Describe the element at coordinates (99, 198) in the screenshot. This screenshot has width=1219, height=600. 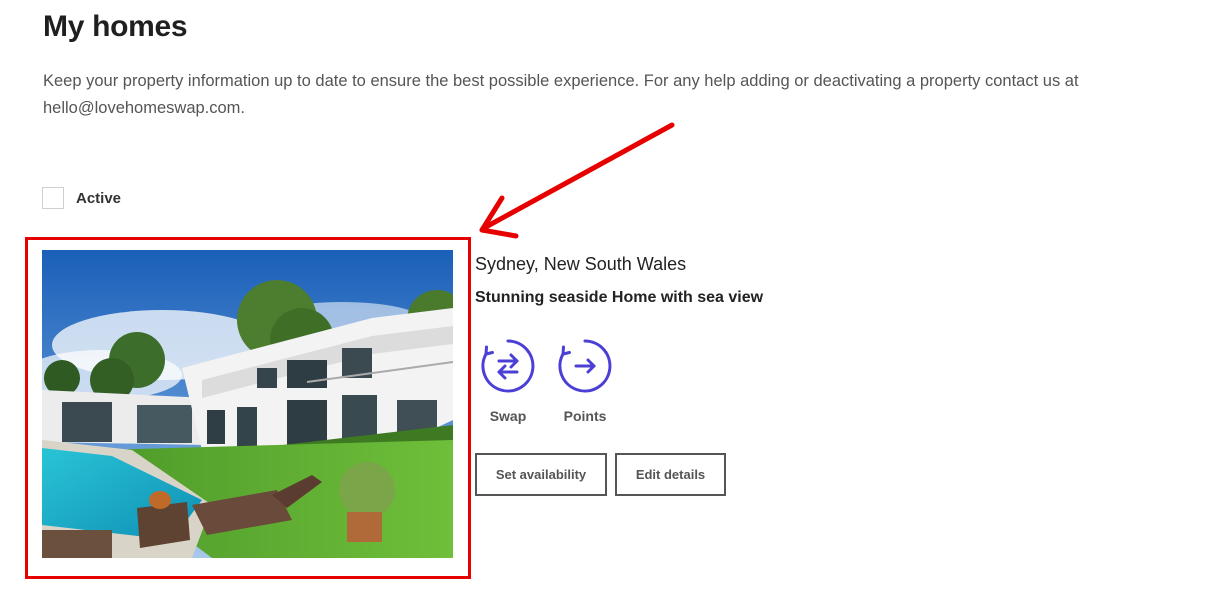
I see `active-label: Active` at that location.